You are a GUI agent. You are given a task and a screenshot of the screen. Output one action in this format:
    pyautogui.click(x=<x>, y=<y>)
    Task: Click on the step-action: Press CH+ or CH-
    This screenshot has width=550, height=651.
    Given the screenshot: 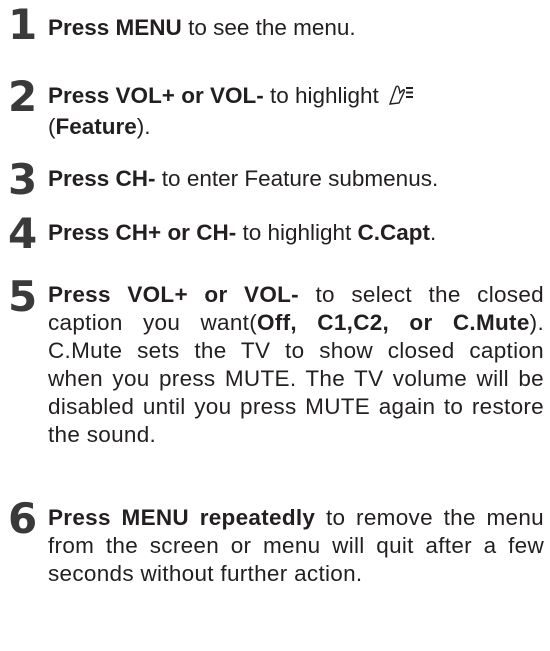 What is the action you would take?
    pyautogui.click(x=142, y=232)
    